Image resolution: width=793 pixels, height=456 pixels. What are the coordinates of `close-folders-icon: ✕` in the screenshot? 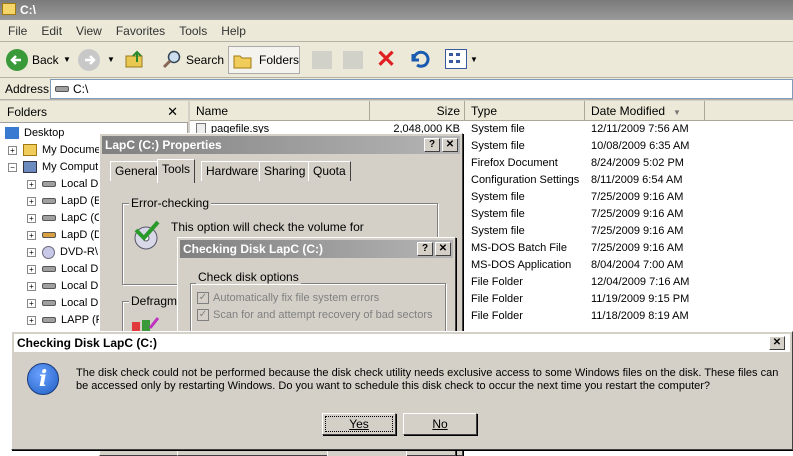 It's located at (172, 112).